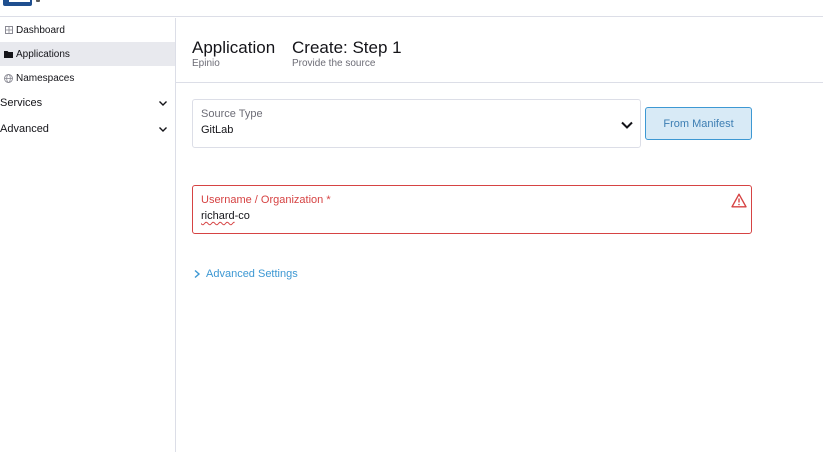 Image resolution: width=823 pixels, height=452 pixels. What do you see at coordinates (45, 78) in the screenshot?
I see `sidebar-item-label: Namespaces` at bounding box center [45, 78].